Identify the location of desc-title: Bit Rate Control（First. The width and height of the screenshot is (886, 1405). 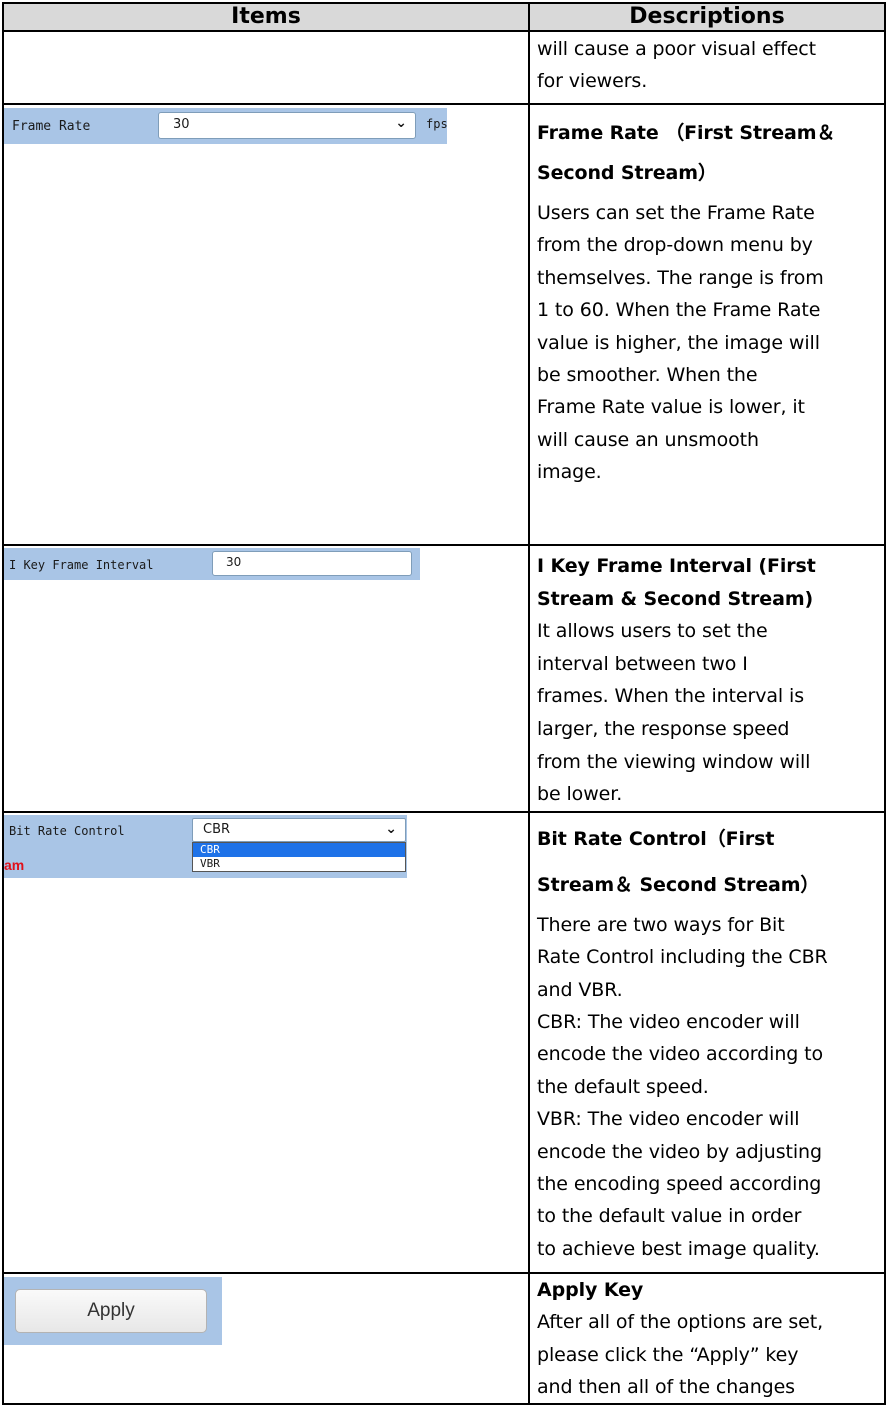
(656, 838).